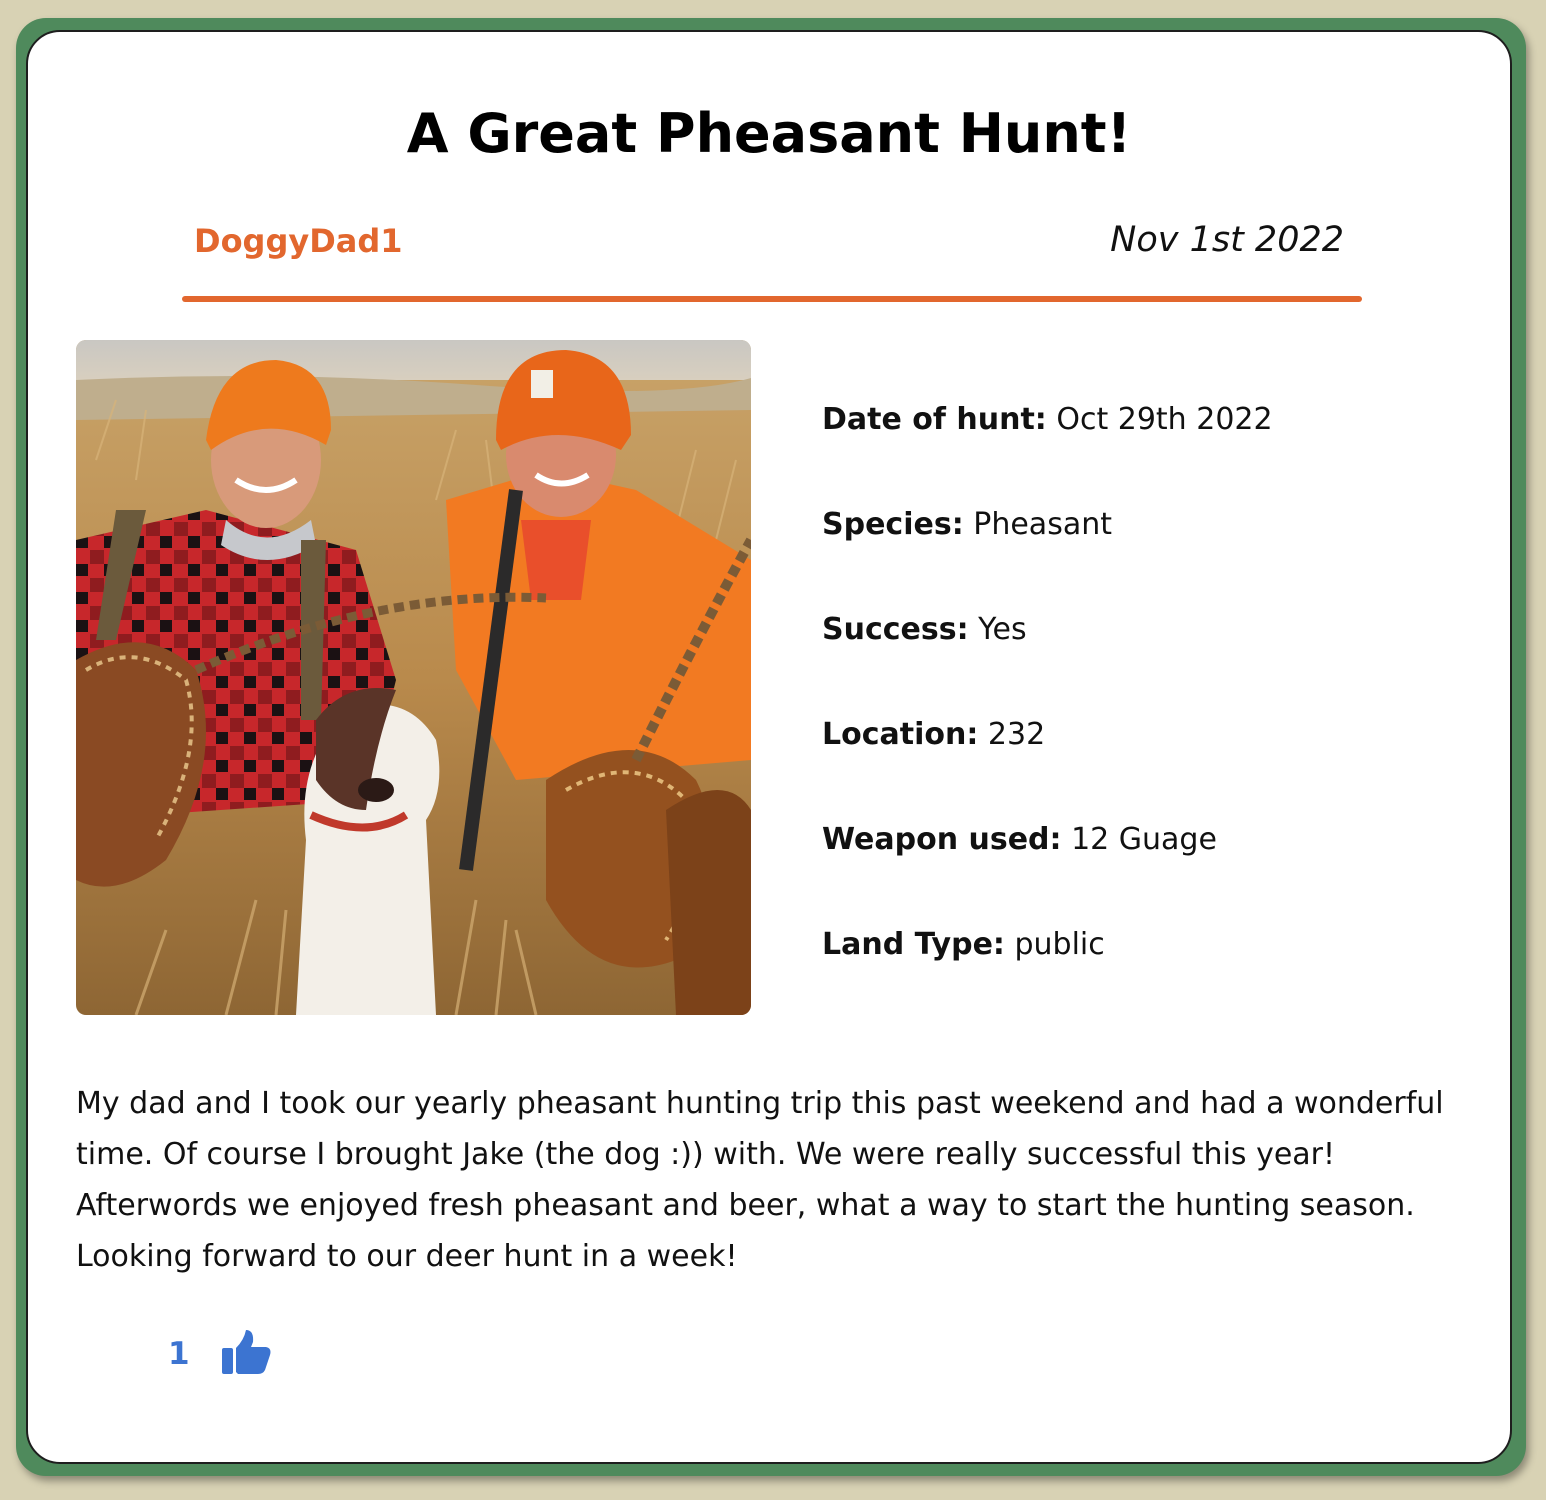  Describe the element at coordinates (1047, 557) in the screenshot. I see `detail-species: Species: Pheasant` at that location.